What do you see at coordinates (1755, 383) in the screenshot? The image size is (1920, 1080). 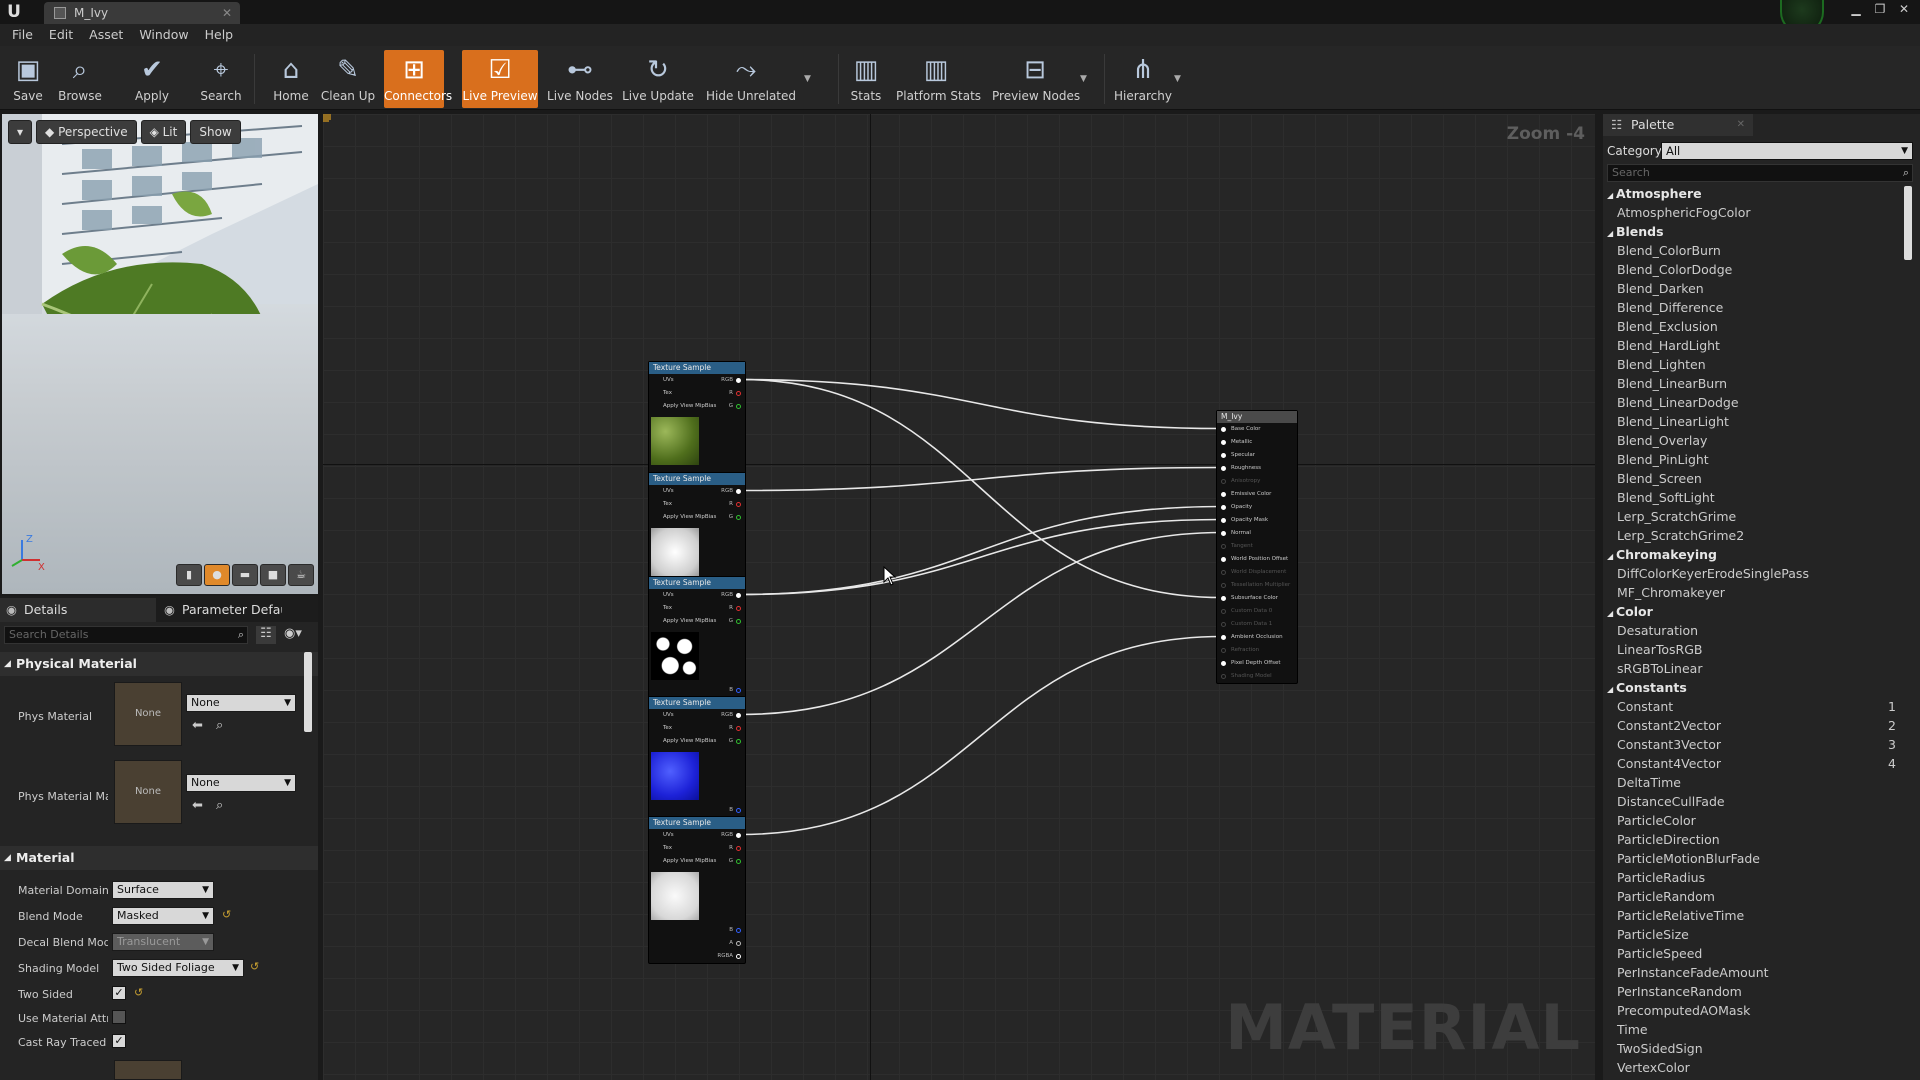 I see `palette-item: Blend_LinearBurn` at bounding box center [1755, 383].